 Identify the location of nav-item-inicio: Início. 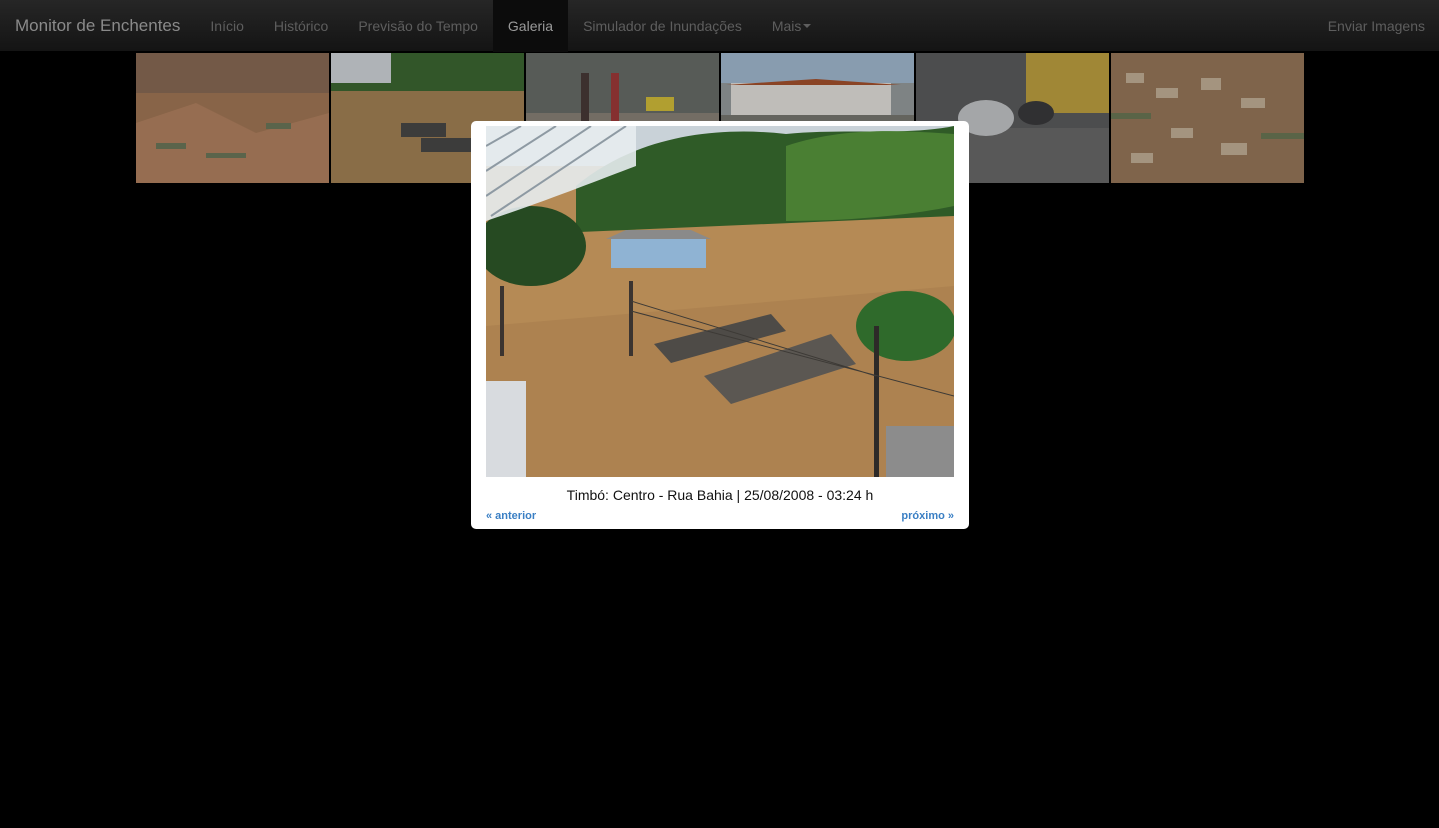
(226, 26).